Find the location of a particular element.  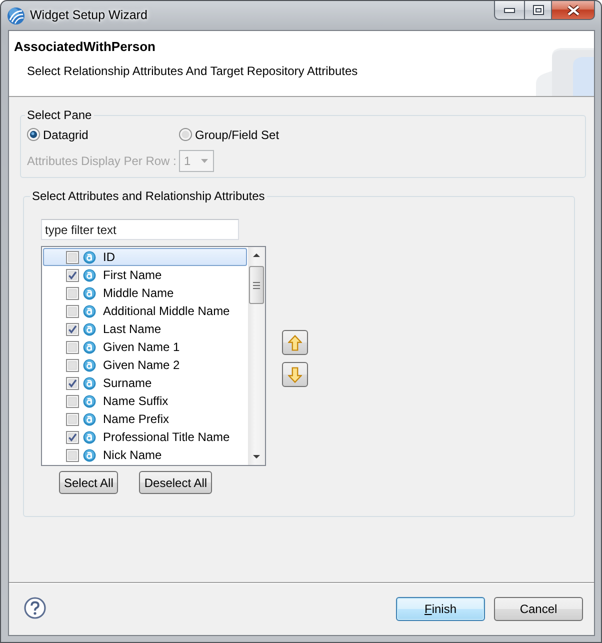

window-title: Widget Setup Wizard is located at coordinates (89, 15).